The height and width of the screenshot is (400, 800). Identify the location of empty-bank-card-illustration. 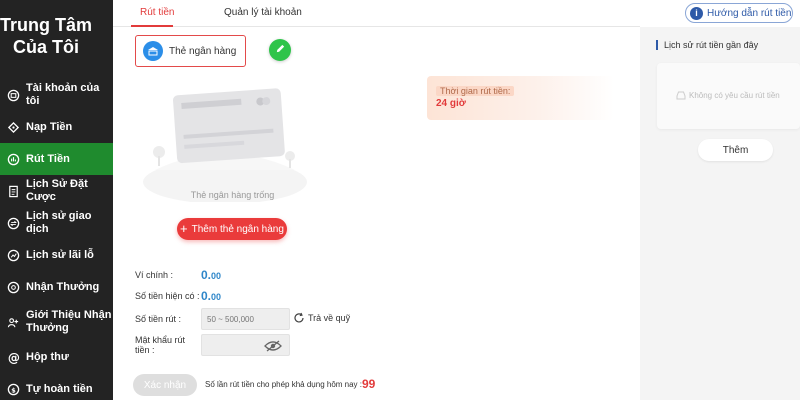
(222, 143).